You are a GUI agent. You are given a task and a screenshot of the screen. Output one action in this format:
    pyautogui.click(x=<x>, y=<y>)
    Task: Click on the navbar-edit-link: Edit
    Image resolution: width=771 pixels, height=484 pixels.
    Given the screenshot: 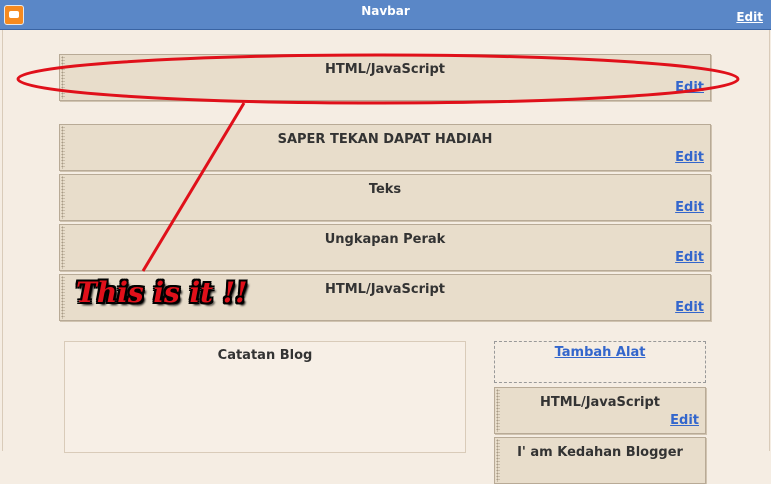 What is the action you would take?
    pyautogui.click(x=749, y=17)
    